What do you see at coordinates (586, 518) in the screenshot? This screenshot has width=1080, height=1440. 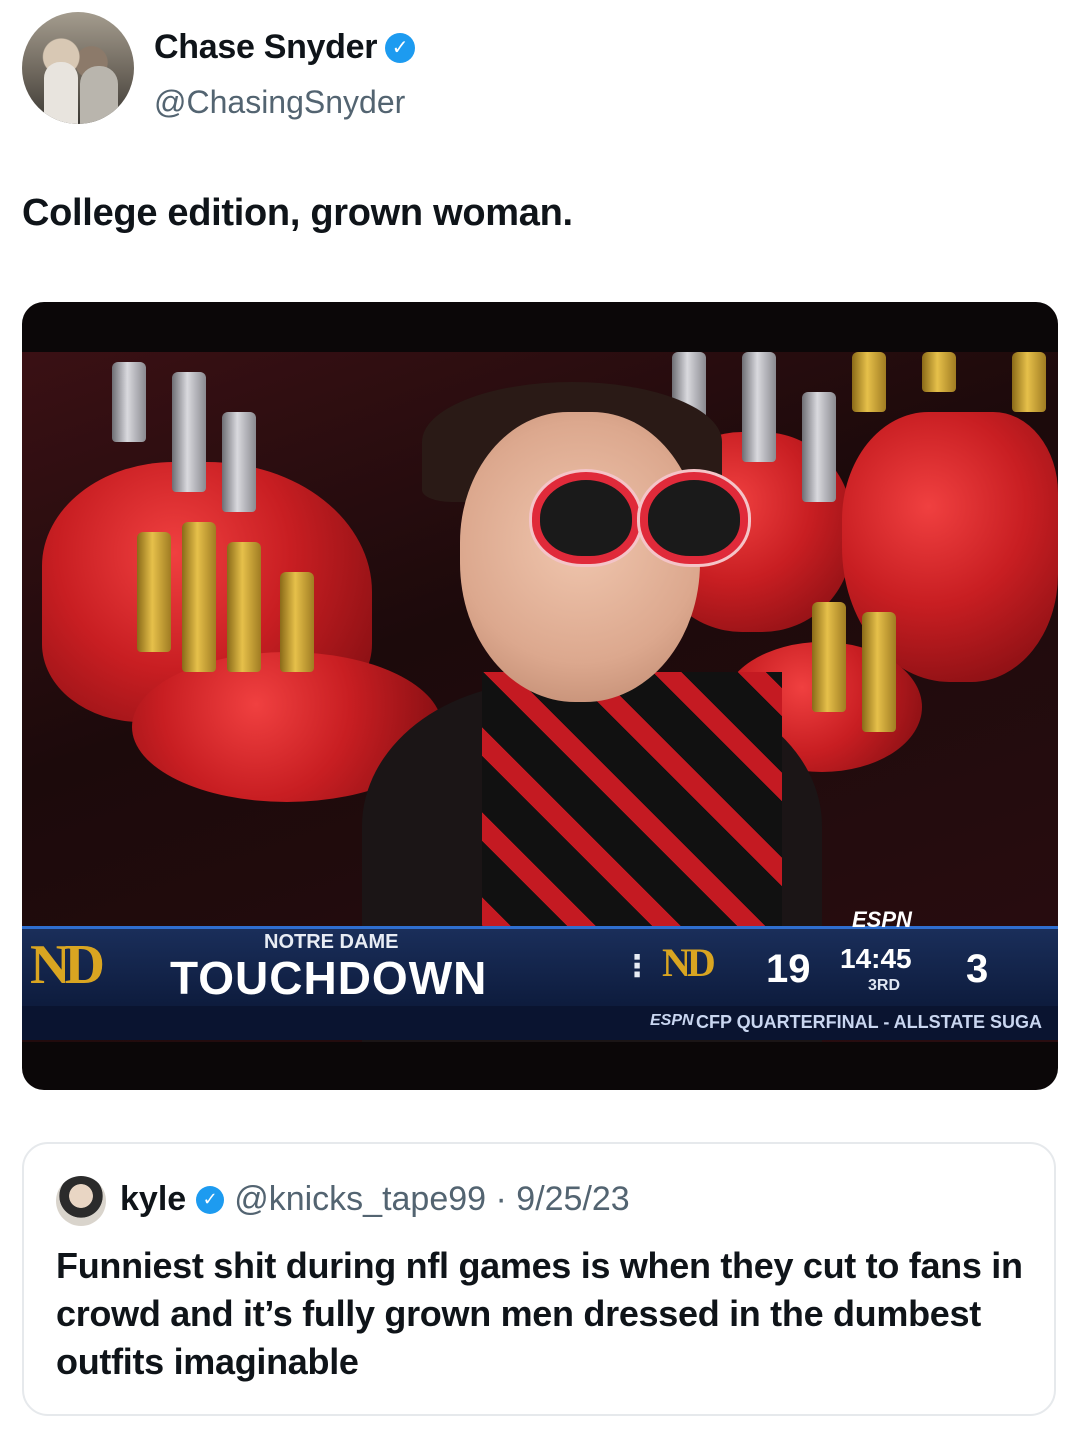 I see `heart-sunglasses-left-icon` at bounding box center [586, 518].